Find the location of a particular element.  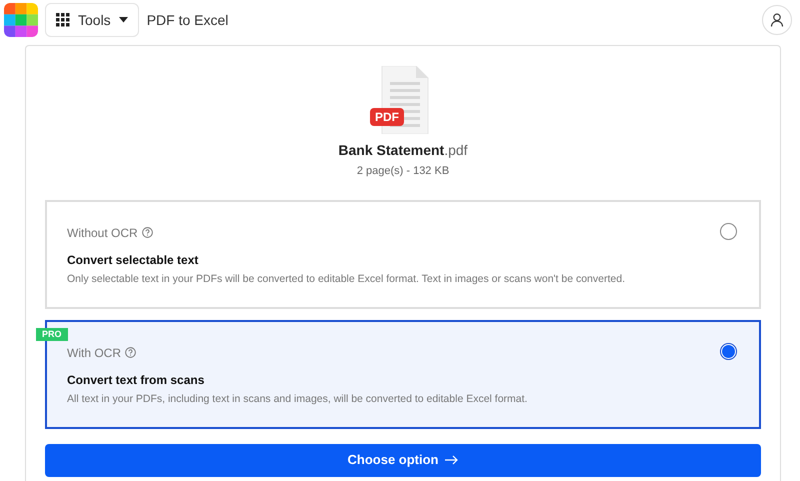

option-heading: Convert selectable text is located at coordinates (133, 260).